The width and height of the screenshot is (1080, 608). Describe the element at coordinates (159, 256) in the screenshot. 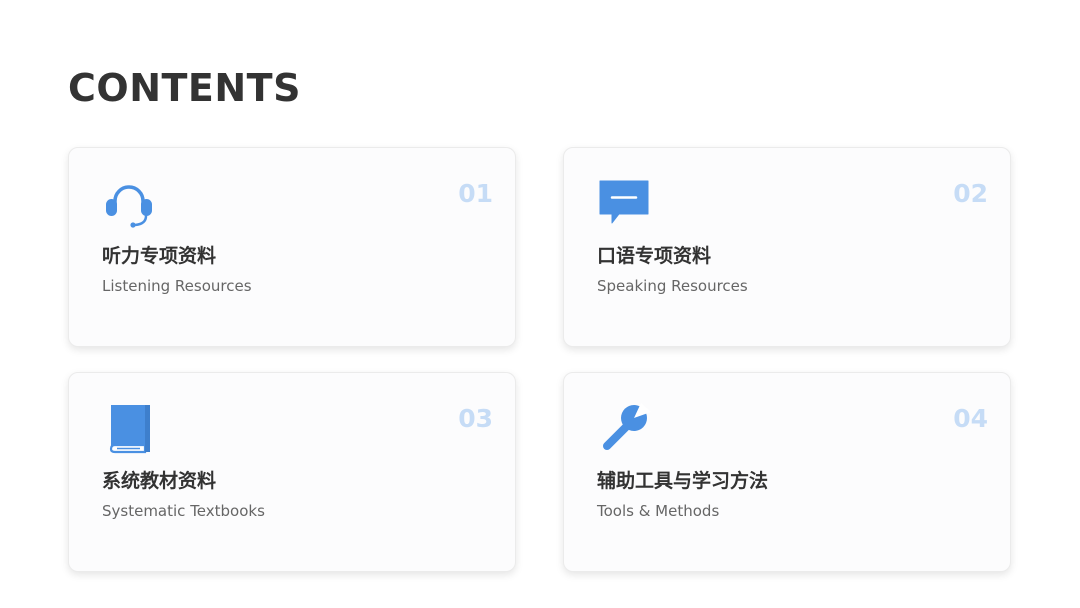

I see `card-title: 听力专项资料` at that location.